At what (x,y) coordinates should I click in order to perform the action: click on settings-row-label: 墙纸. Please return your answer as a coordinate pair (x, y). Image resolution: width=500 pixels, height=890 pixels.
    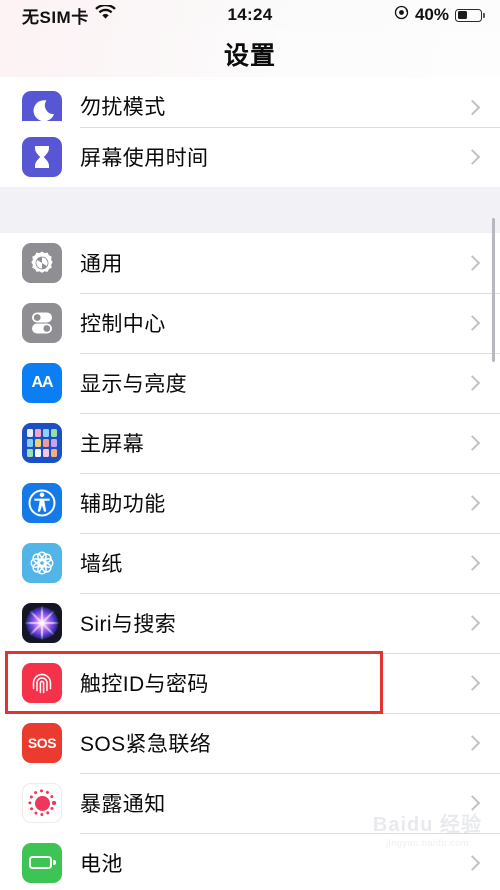
    Looking at the image, I should click on (101, 564).